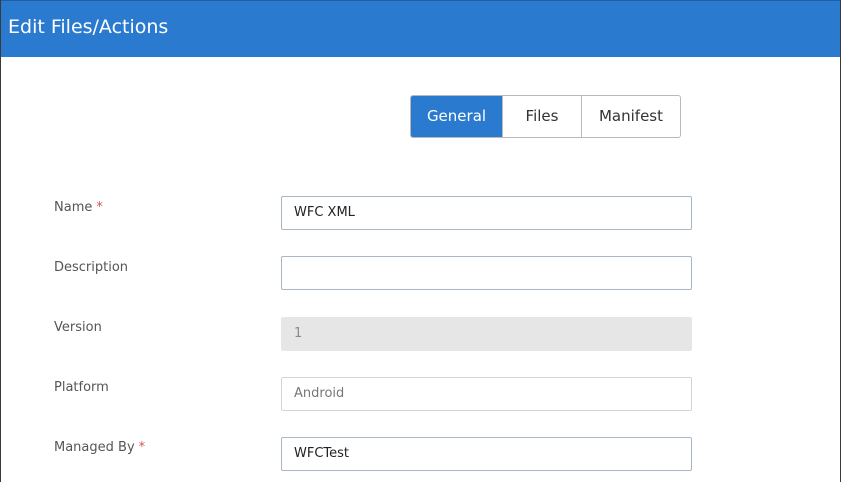  I want to click on tab-group: General Files Manifest, so click(545, 116).